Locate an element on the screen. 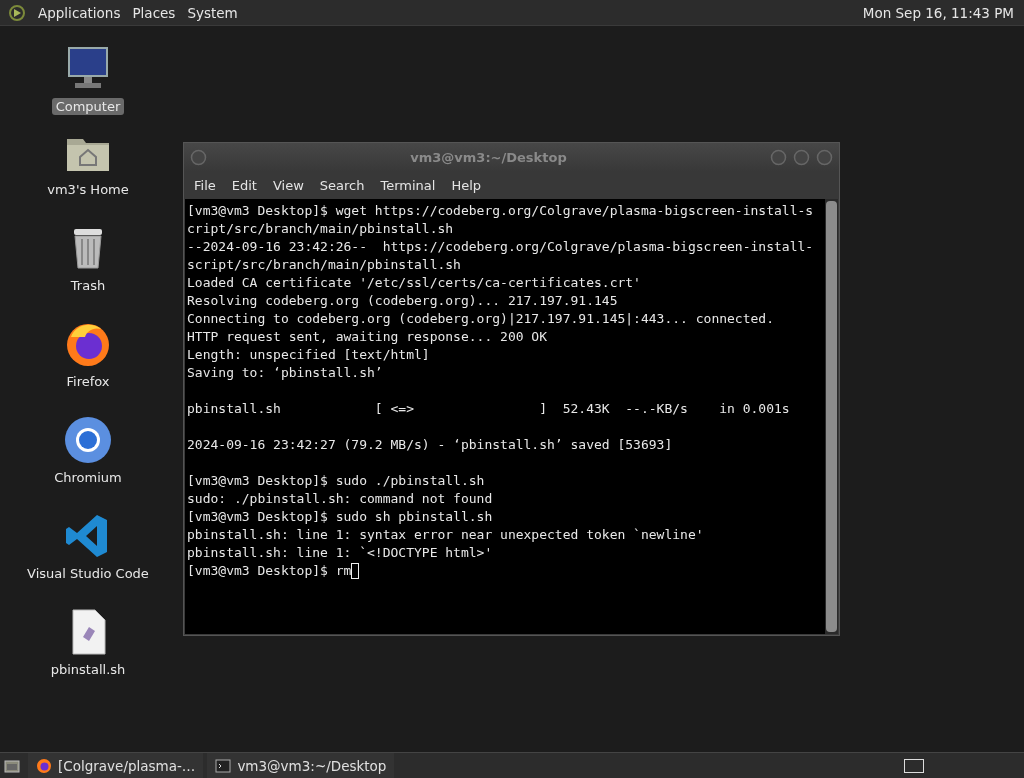 The height and width of the screenshot is (778, 1024). terminal-line: pbinstall.sh: line 1: `<!DOCTYPE html>' is located at coordinates (340, 552).